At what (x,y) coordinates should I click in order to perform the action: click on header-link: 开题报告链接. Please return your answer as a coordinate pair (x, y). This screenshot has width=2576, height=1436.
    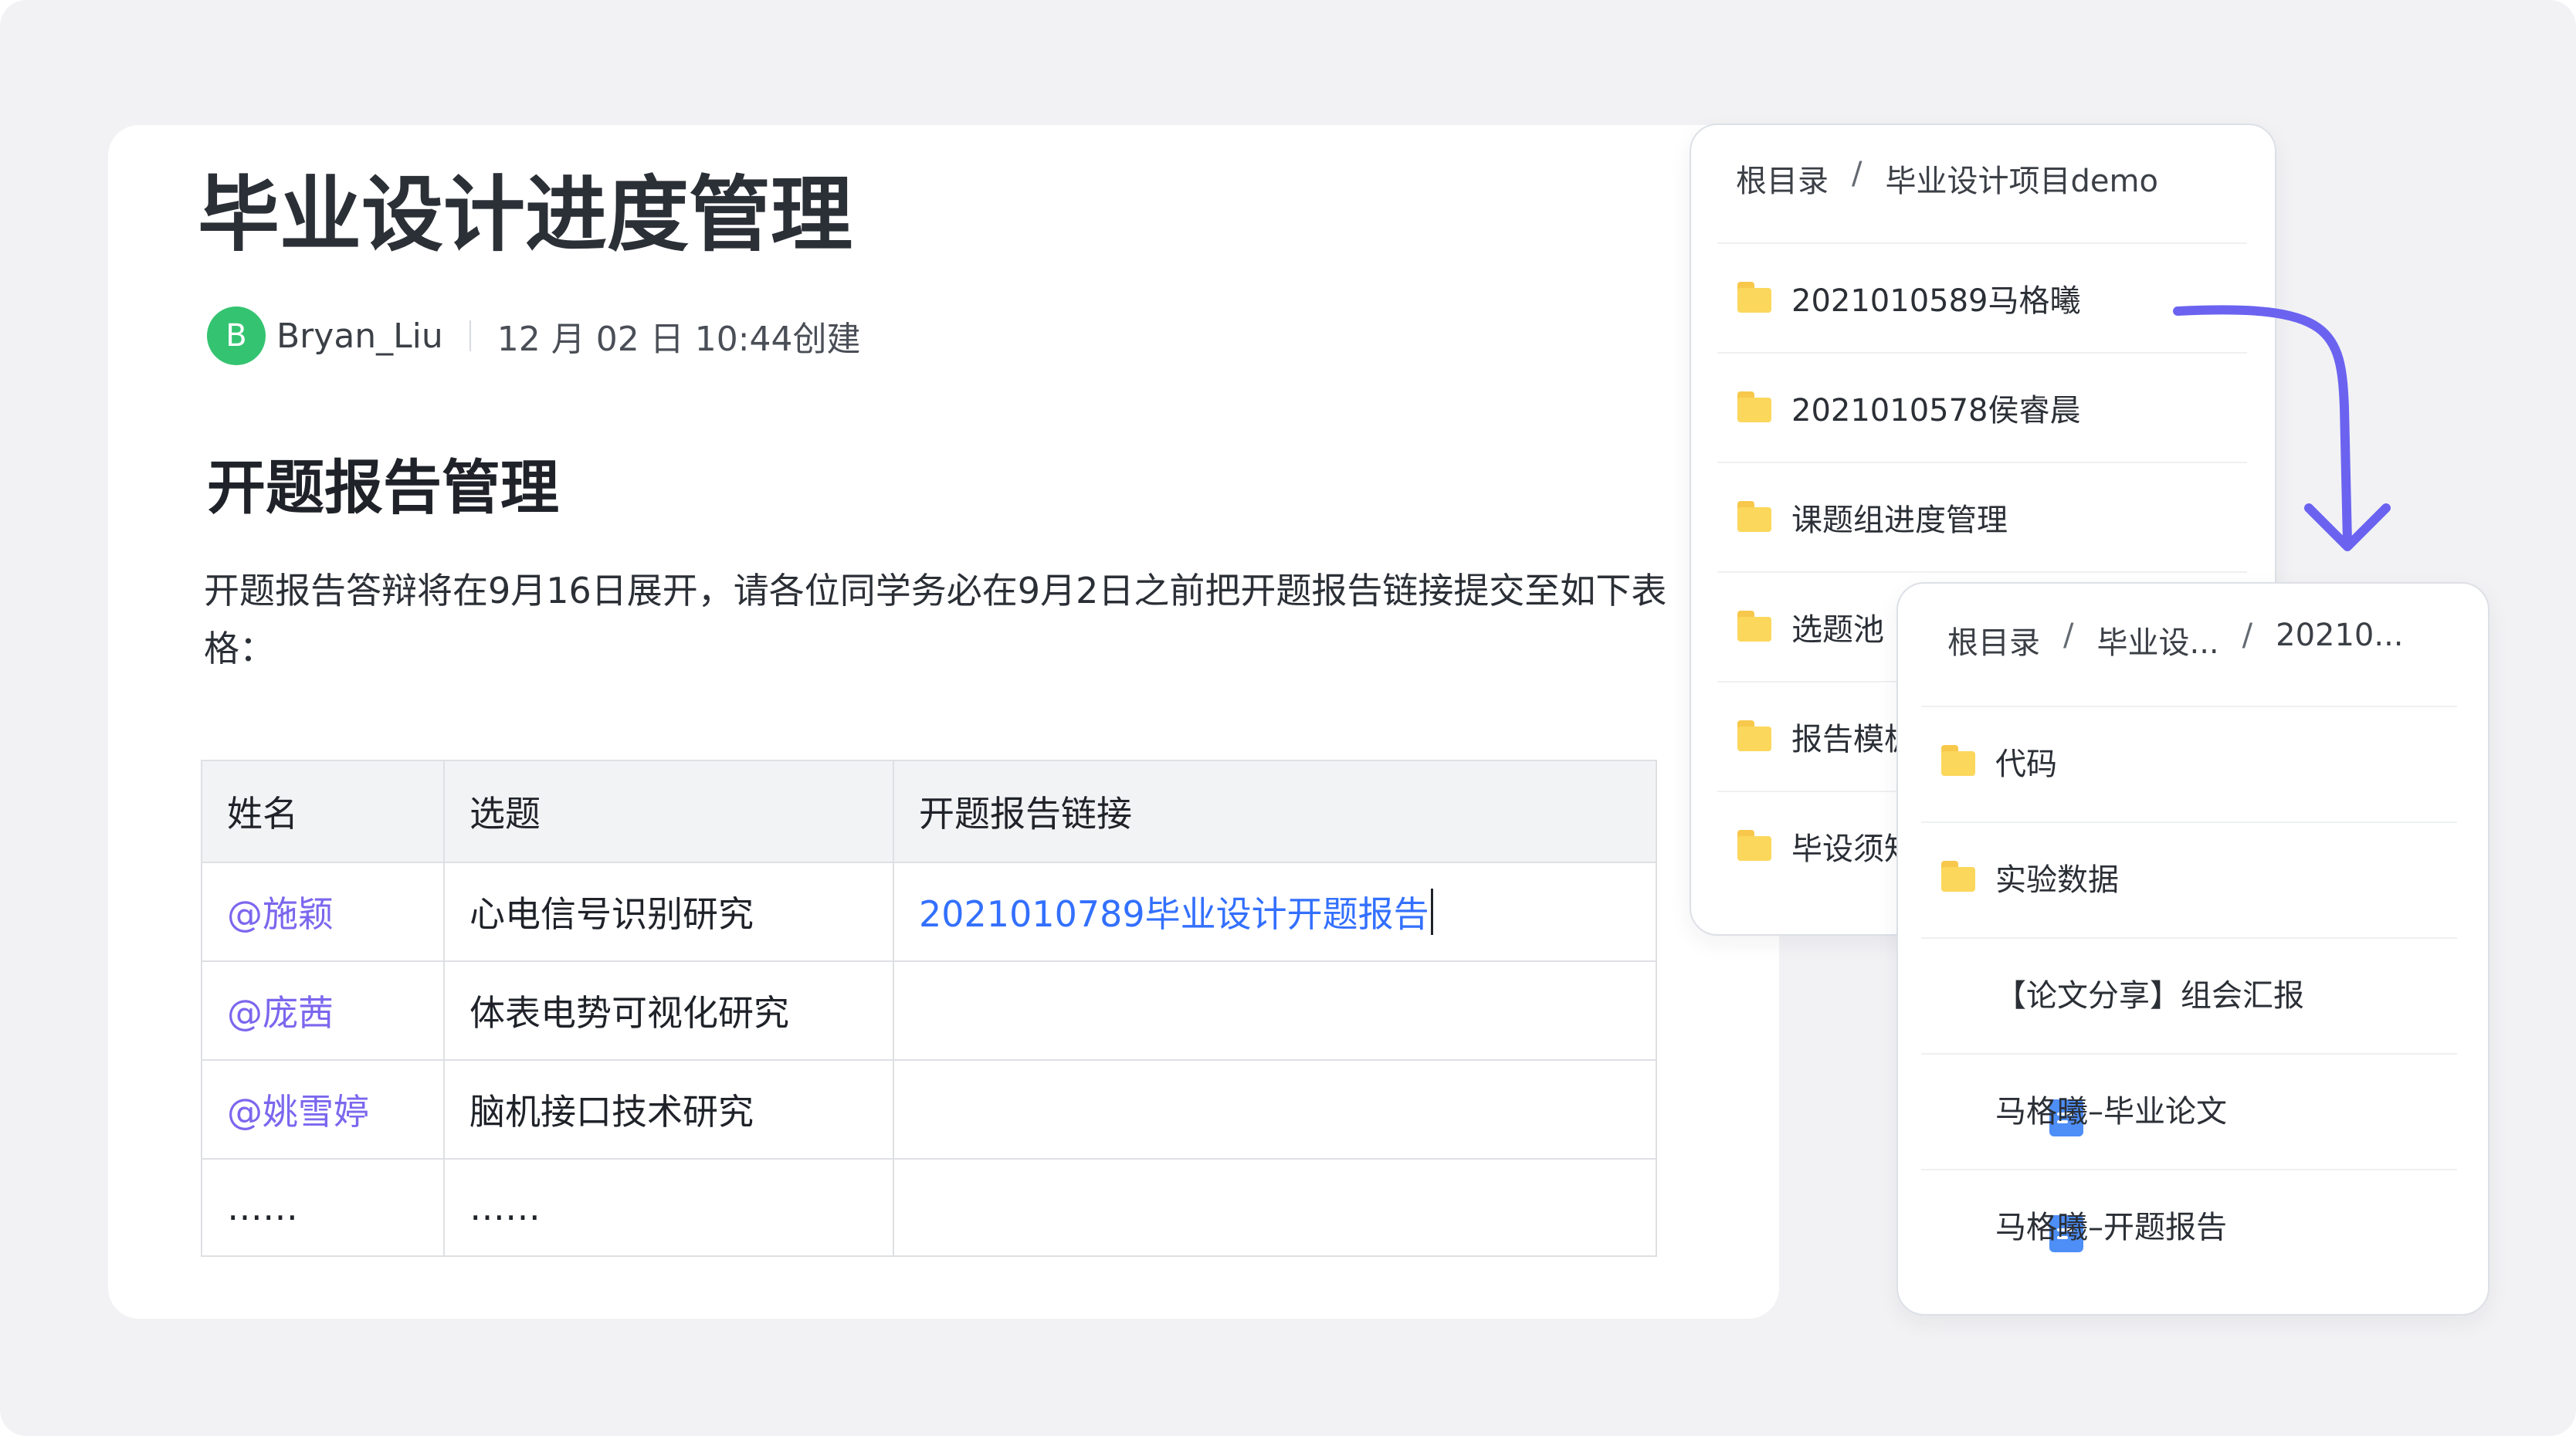
    Looking at the image, I should click on (1275, 812).